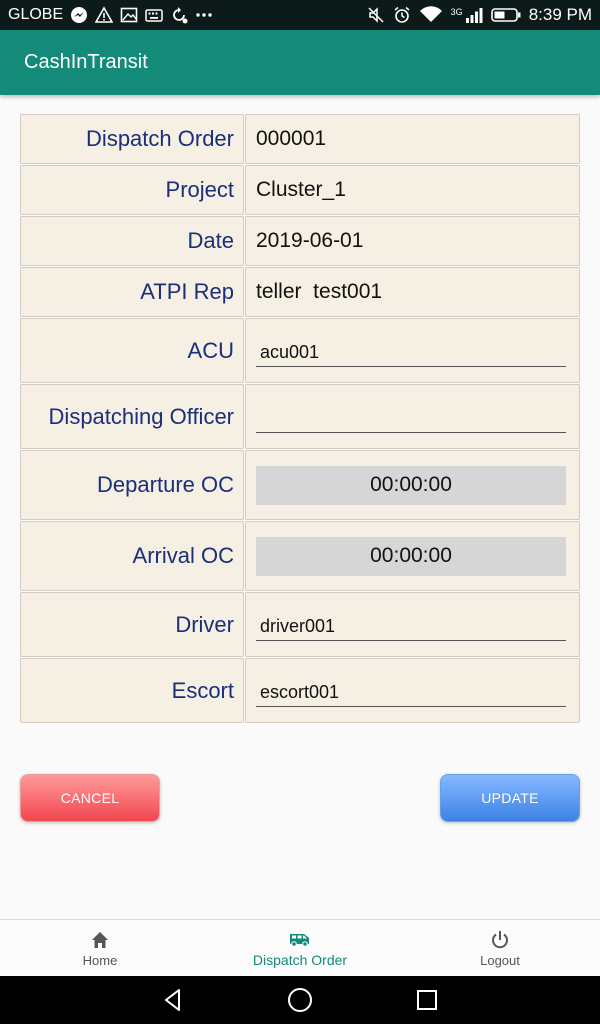 The height and width of the screenshot is (1024, 600). Describe the element at coordinates (132, 485) in the screenshot. I see `departure-oc-label: Departure OC` at that location.